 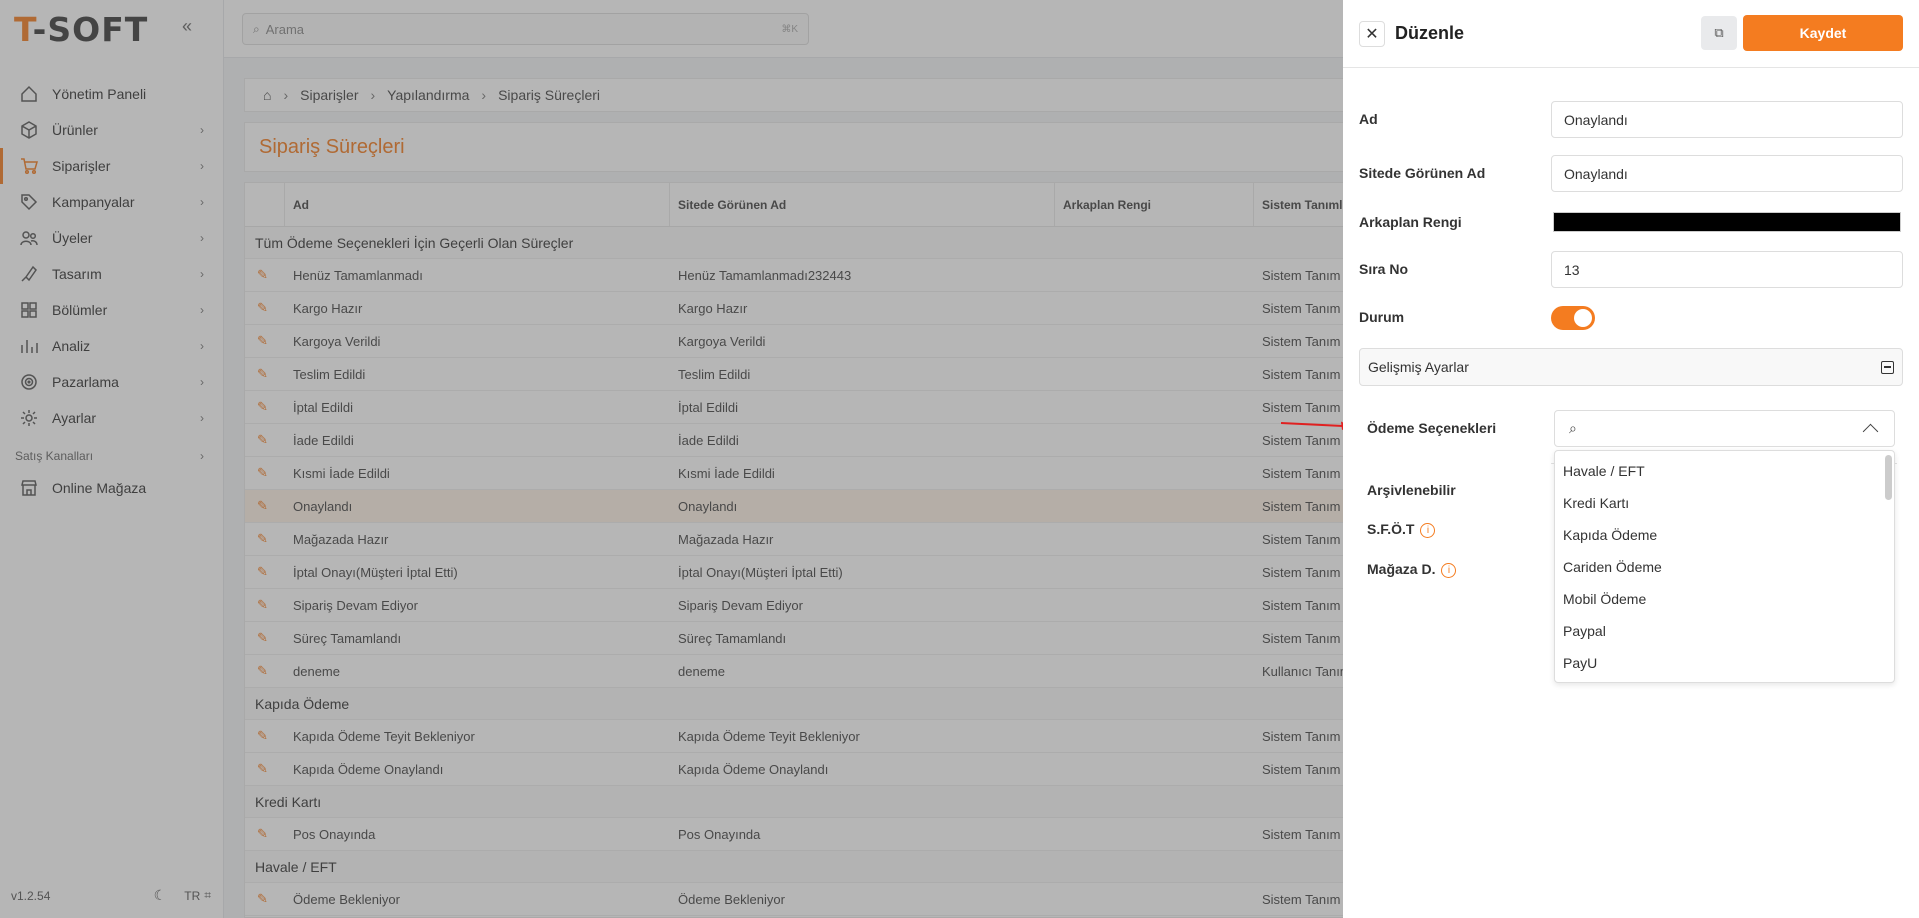 I want to click on payment-option: Mobil Ödeme, so click(x=1724, y=599).